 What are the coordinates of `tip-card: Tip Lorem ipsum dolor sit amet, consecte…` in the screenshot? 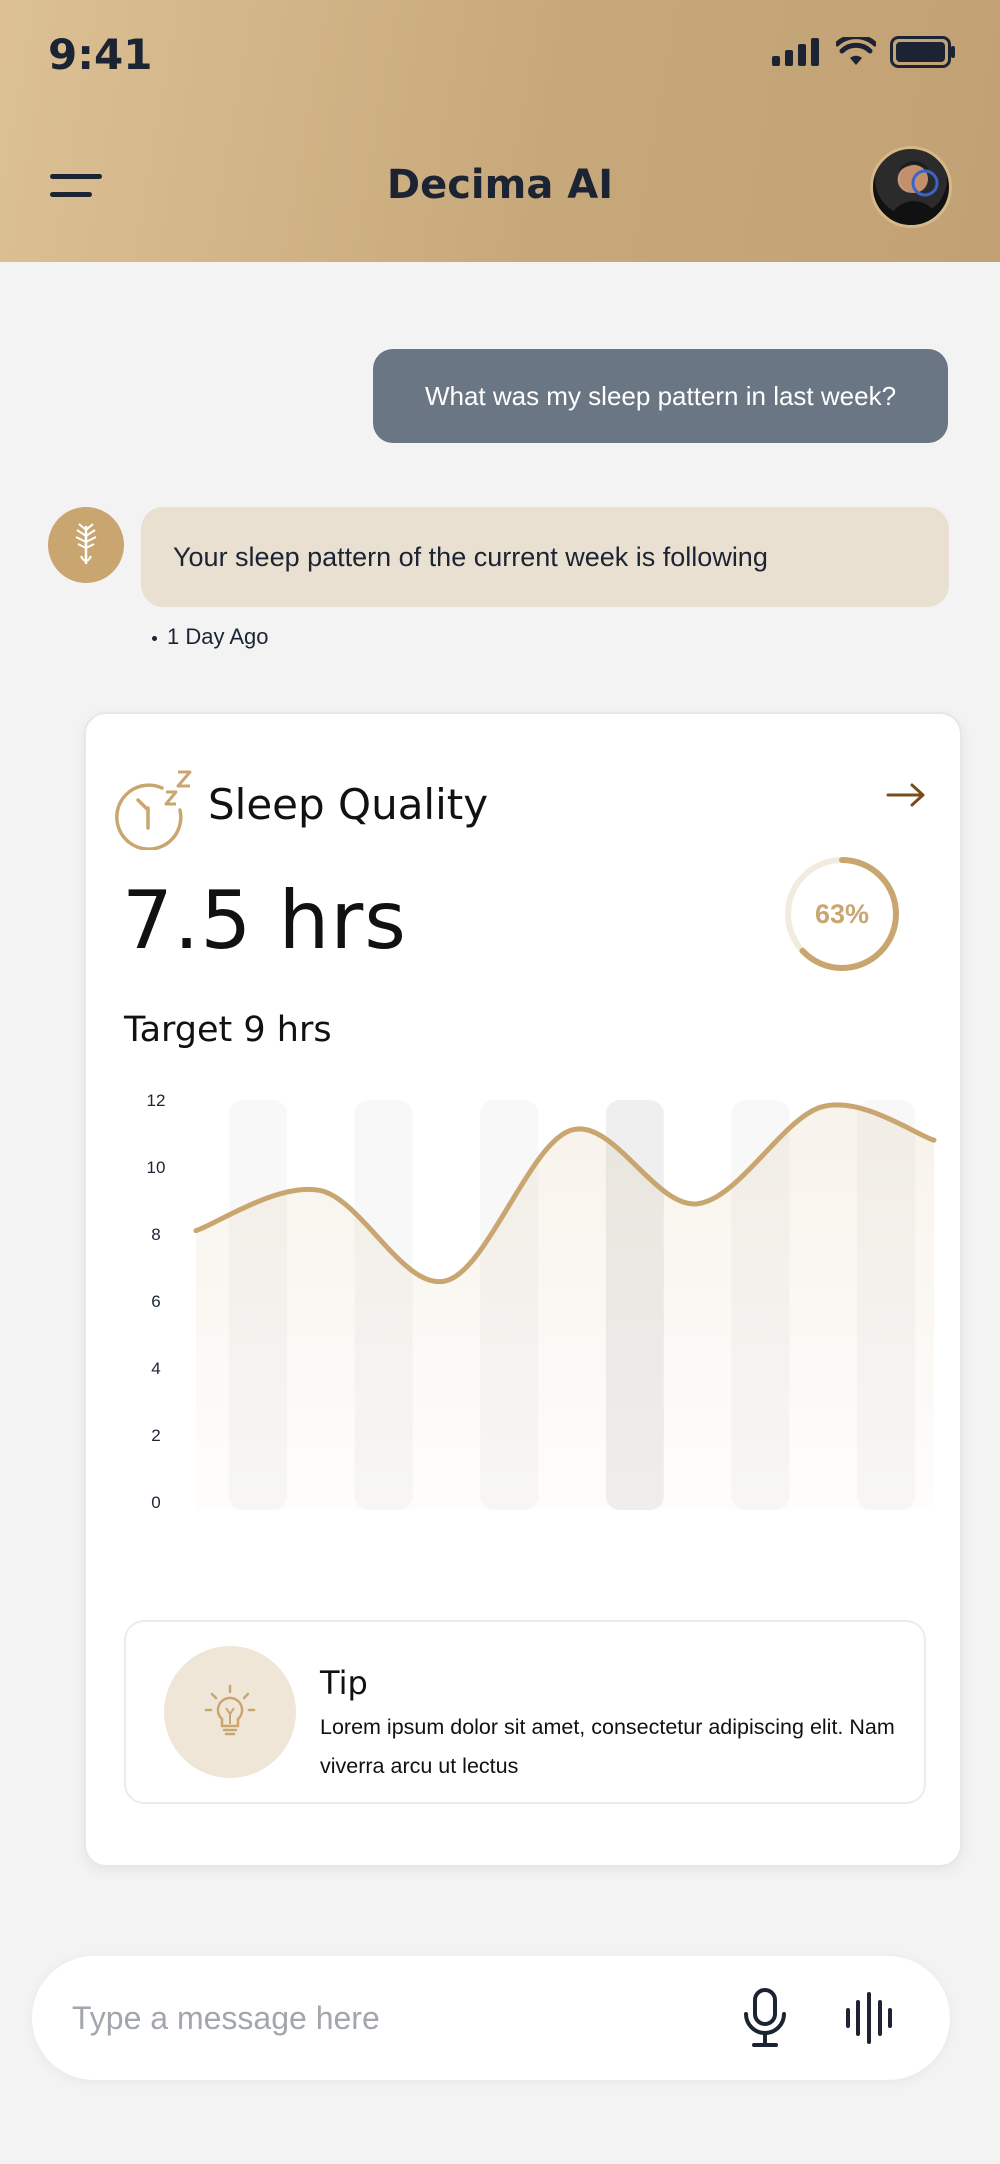 It's located at (525, 1712).